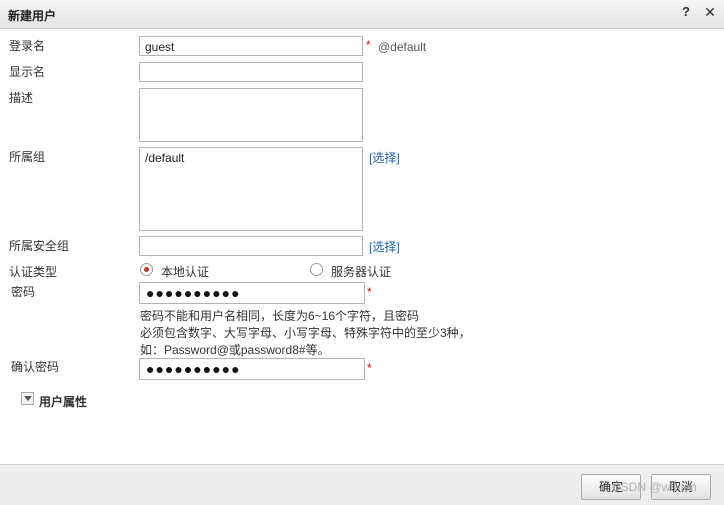 This screenshot has width=724, height=505. Describe the element at coordinates (27, 72) in the screenshot. I see `display-name-label: 显示名` at that location.